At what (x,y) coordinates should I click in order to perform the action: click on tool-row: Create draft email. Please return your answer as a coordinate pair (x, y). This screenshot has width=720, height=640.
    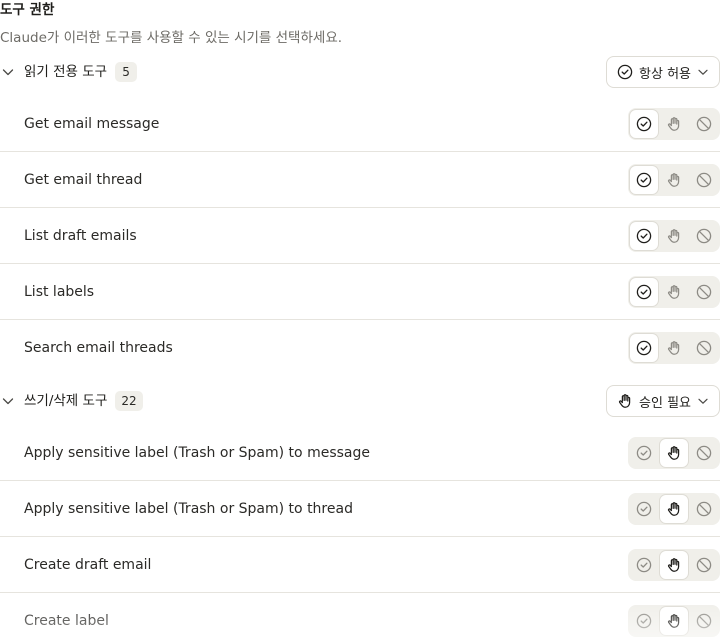
    Looking at the image, I should click on (360, 565).